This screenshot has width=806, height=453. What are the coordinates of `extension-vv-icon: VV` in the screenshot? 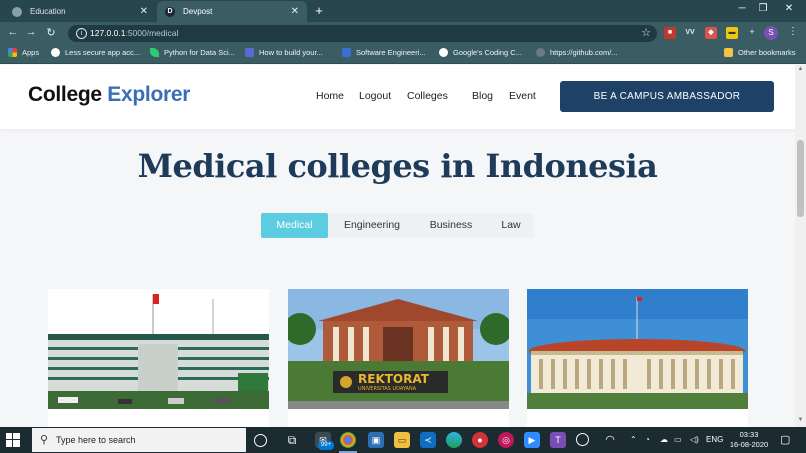 It's located at (690, 33).